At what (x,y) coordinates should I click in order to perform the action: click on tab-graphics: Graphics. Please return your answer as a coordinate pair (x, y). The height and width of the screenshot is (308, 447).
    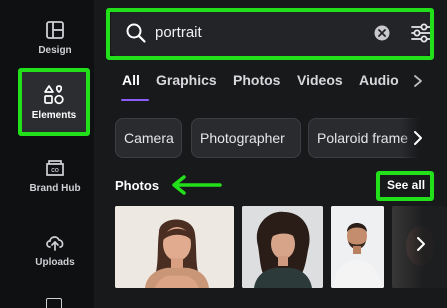
    Looking at the image, I should click on (186, 80).